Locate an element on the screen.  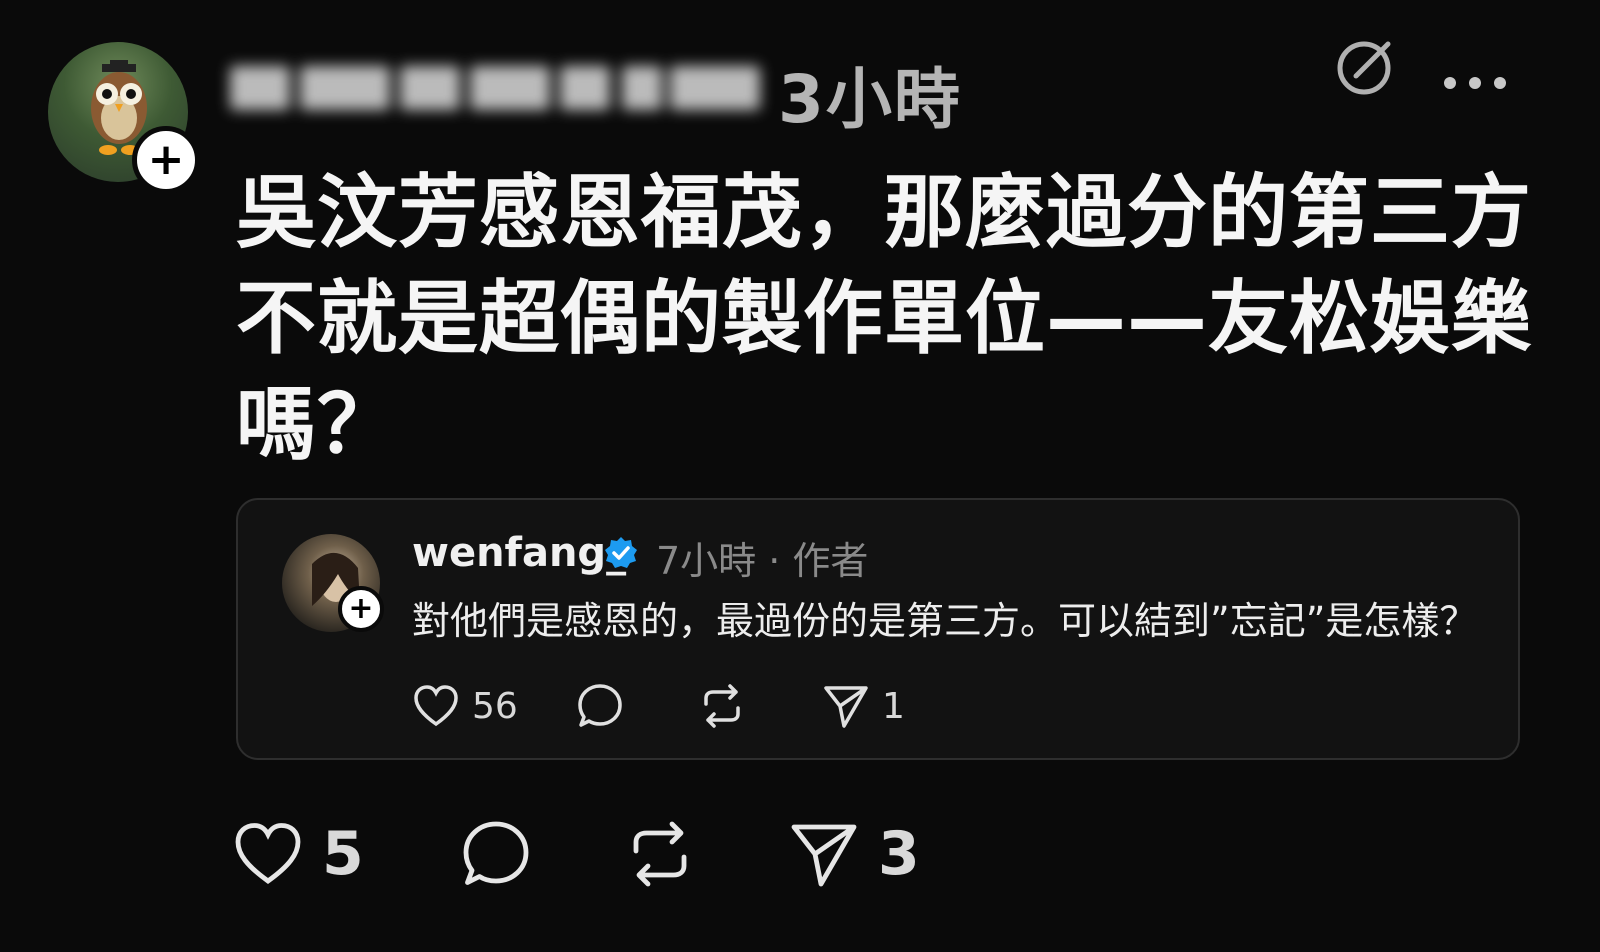
follow-button: + is located at coordinates (166, 160).